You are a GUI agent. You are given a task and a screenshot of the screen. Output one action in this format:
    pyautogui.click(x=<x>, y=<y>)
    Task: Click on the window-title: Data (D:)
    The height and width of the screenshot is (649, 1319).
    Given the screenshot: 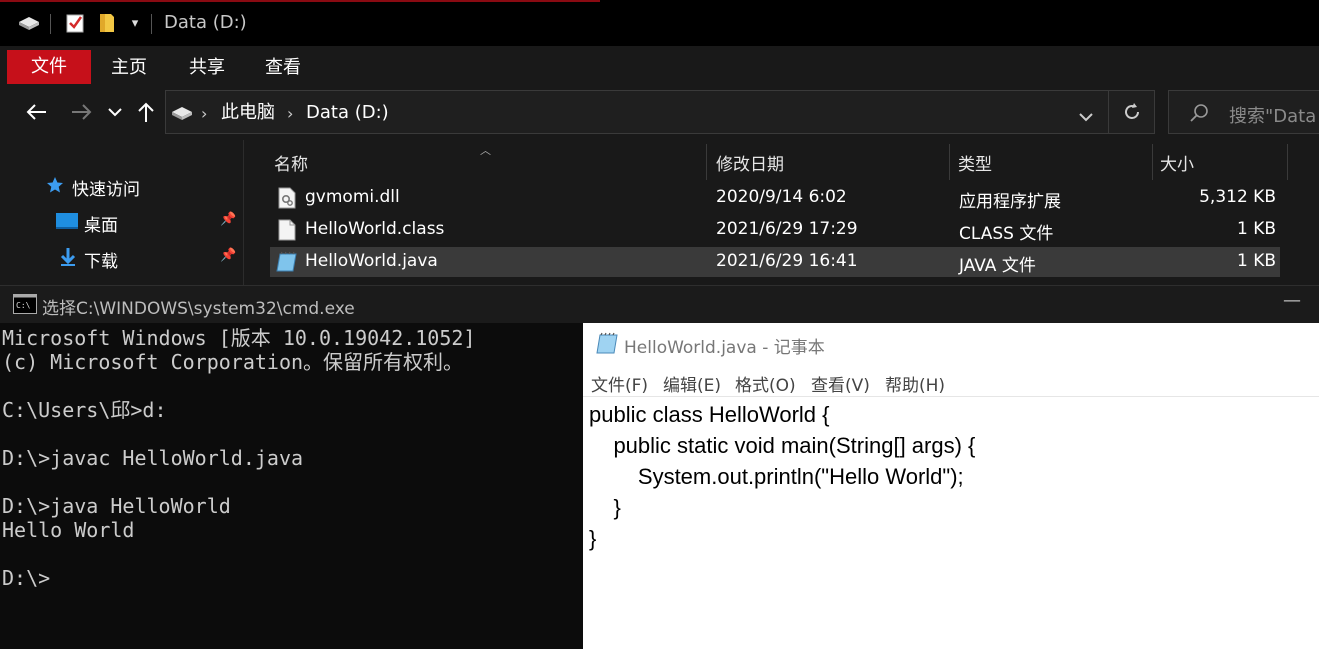 What is the action you would take?
    pyautogui.click(x=205, y=22)
    